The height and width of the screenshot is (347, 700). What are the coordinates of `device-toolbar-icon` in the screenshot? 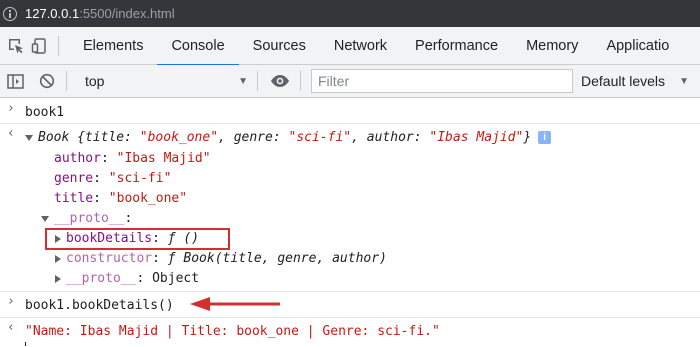 It's located at (40, 46).